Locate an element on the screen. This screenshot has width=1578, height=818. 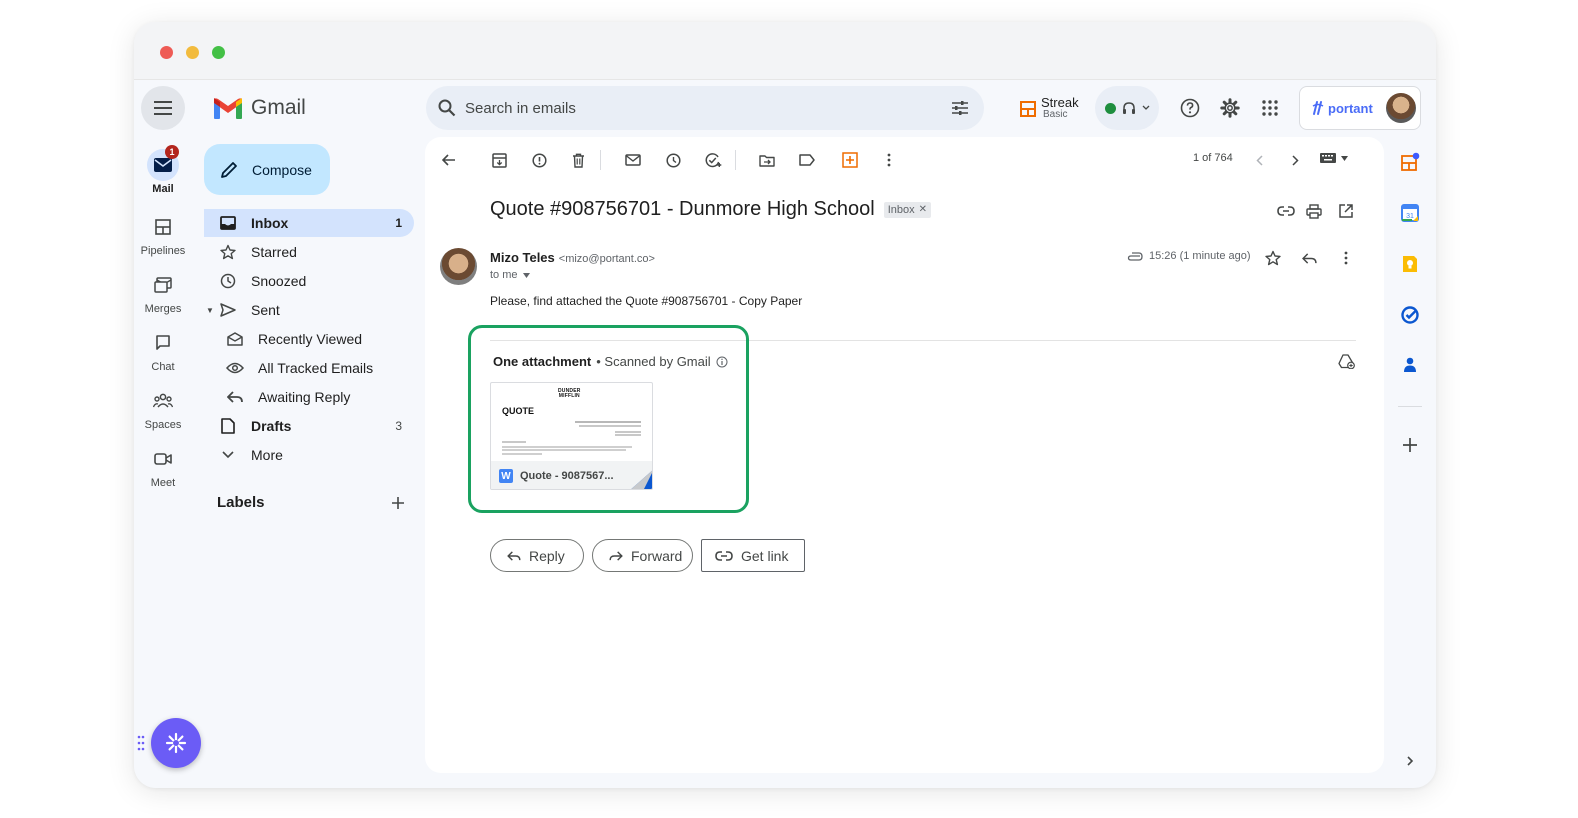
spaces-icon is located at coordinates (163, 401).